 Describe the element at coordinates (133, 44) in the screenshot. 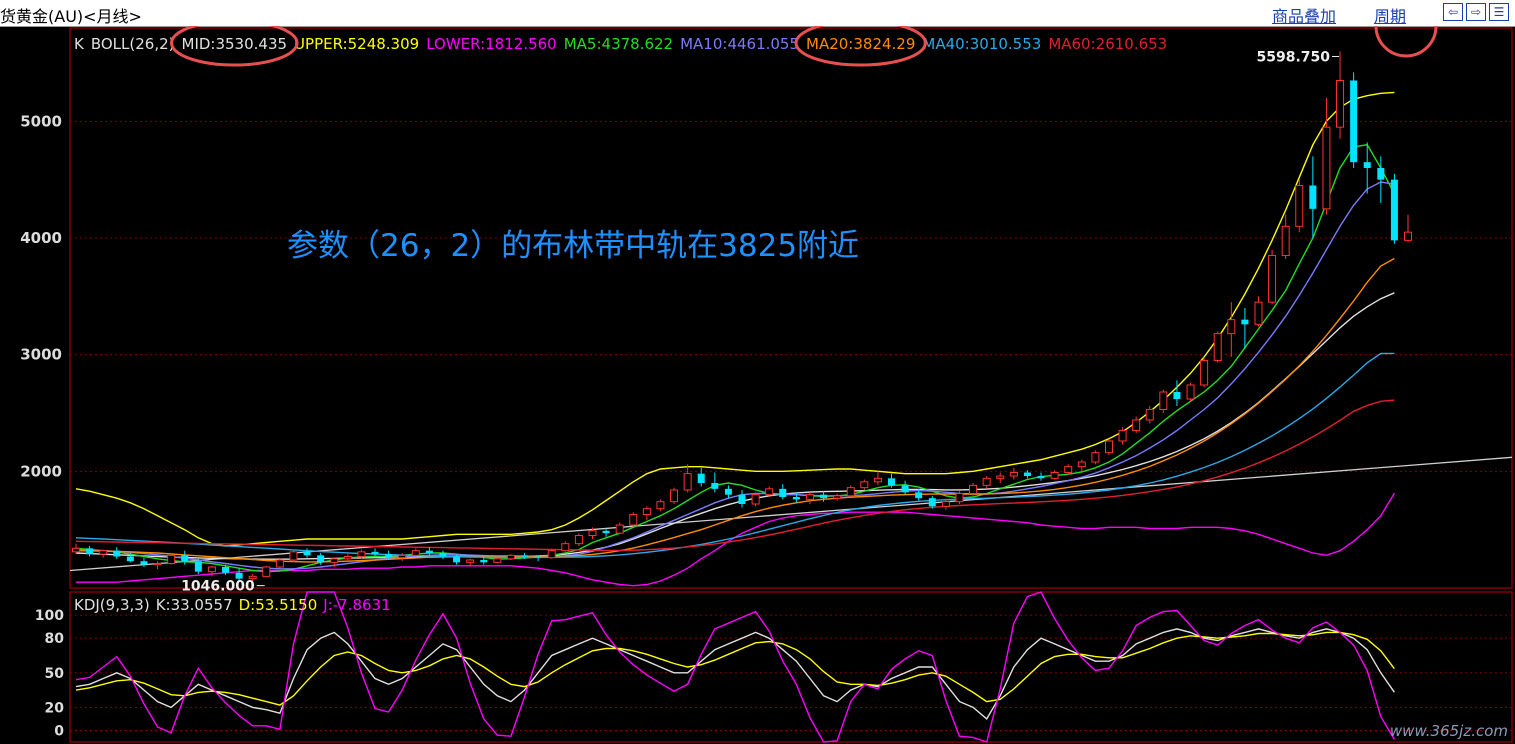

I see `main-legend-item: BOLL(26,2)` at that location.